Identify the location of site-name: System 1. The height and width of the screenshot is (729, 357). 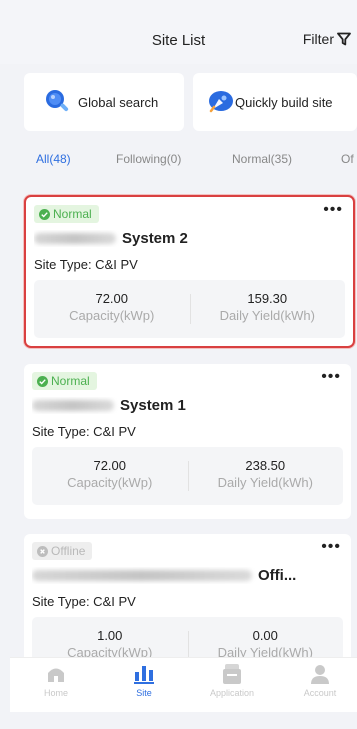
(186, 405).